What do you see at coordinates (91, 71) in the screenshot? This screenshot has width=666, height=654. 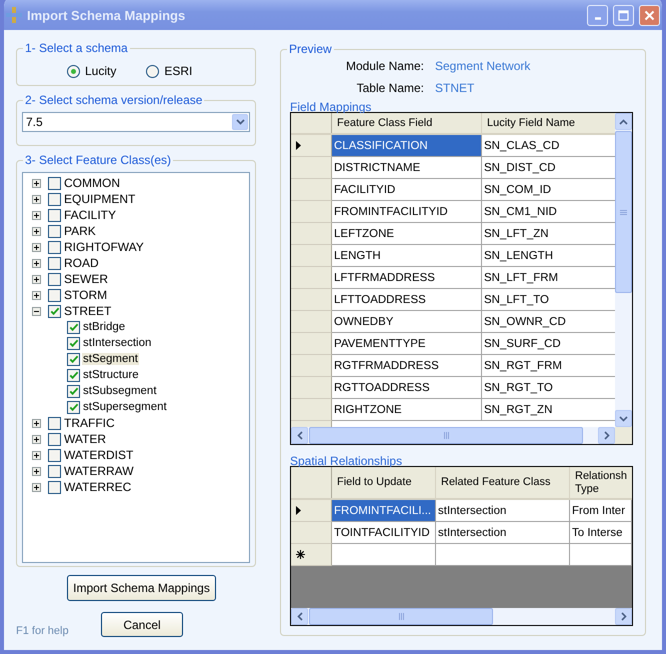 I see `radio-button: Lucity` at bounding box center [91, 71].